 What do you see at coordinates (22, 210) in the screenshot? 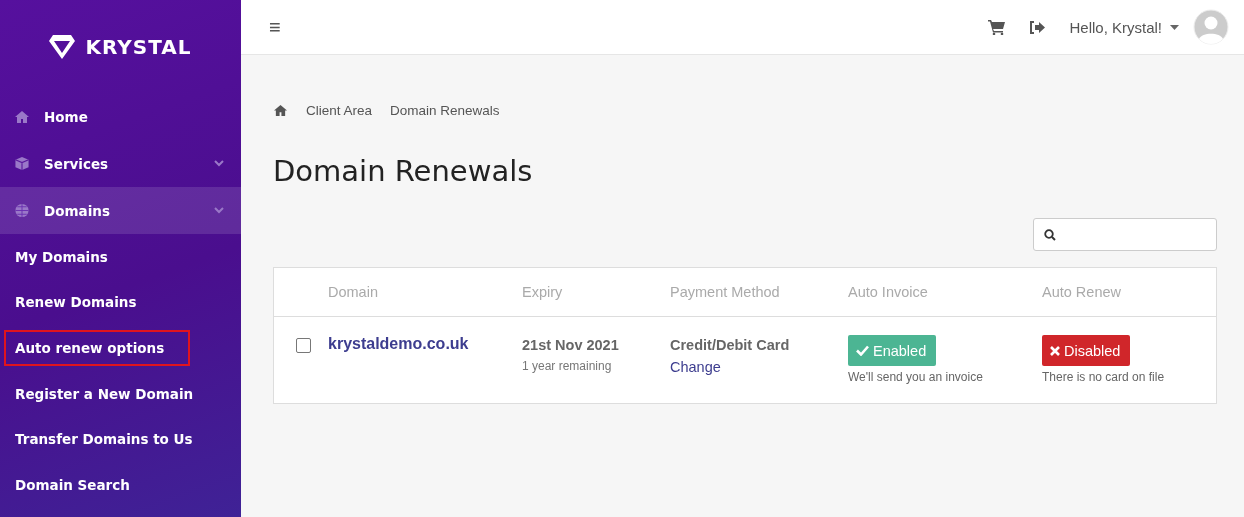
I see `globe-icon` at bounding box center [22, 210].